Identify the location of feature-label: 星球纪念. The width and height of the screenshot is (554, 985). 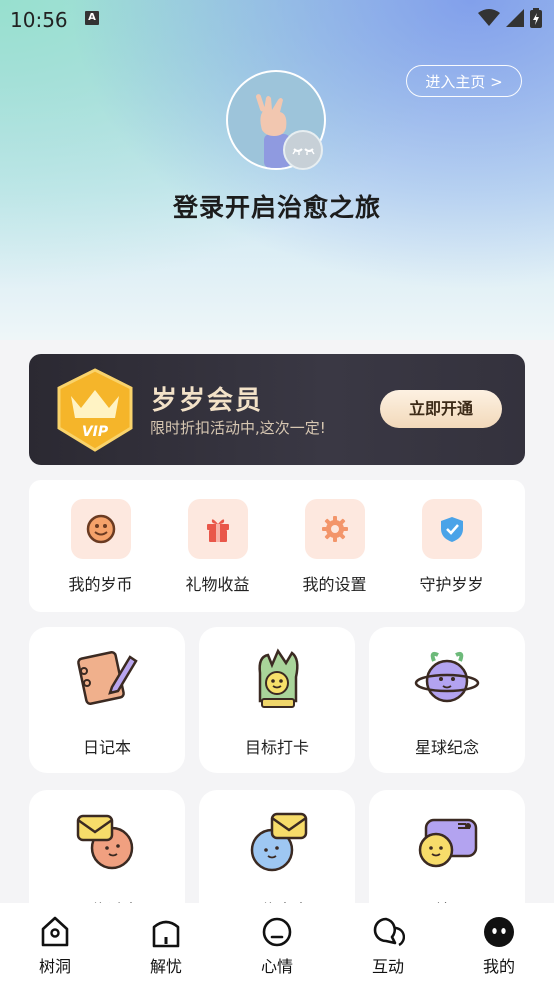
(446, 747).